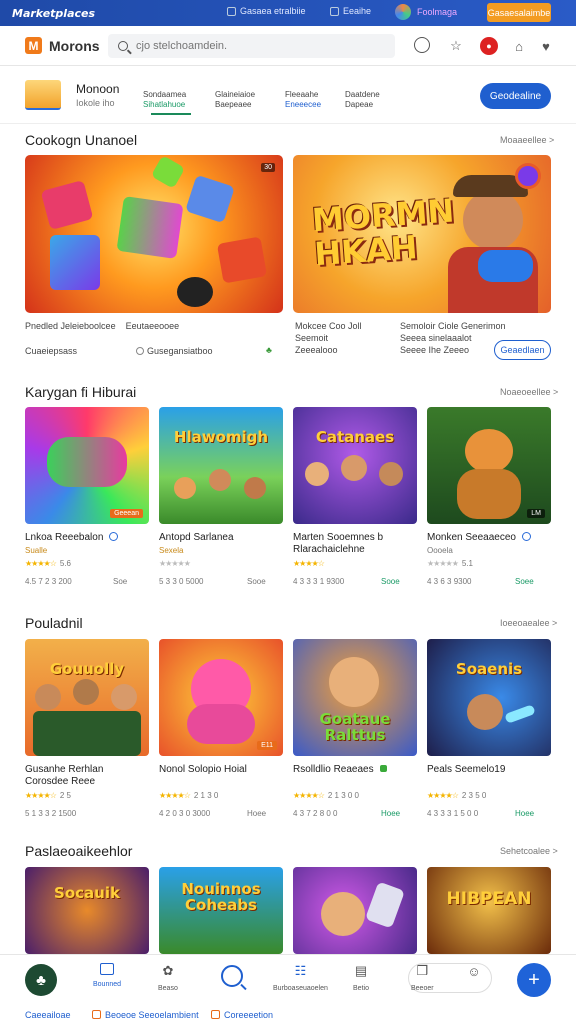 The image size is (576, 1024). I want to click on controller-icon: ✿, so click(168, 970).